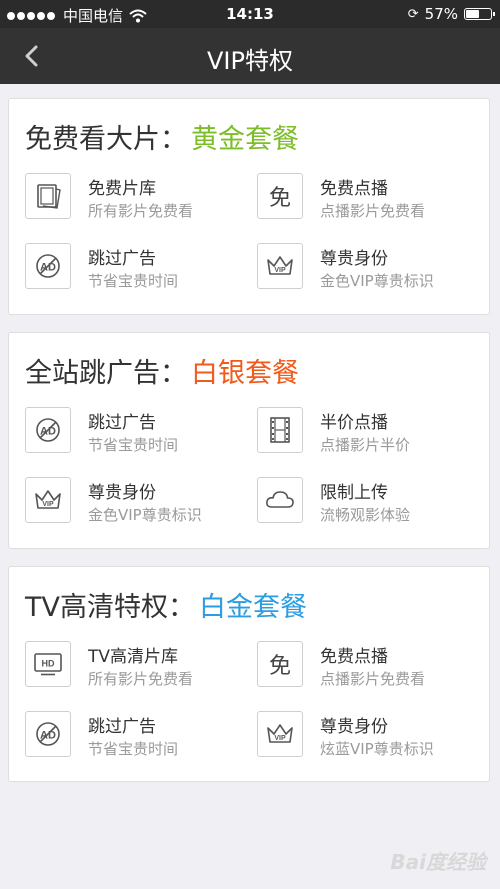 Image resolution: width=500 pixels, height=889 pixels. I want to click on feature-subtitle: 点播影片半价, so click(365, 445).